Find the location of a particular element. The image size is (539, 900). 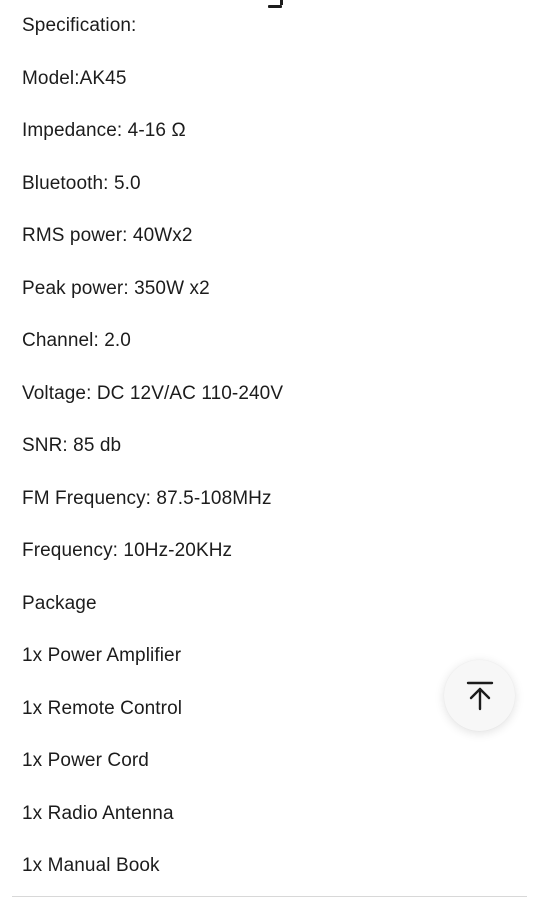

package-item-radio-antenna: 1x Radio Antenna is located at coordinates (98, 813).